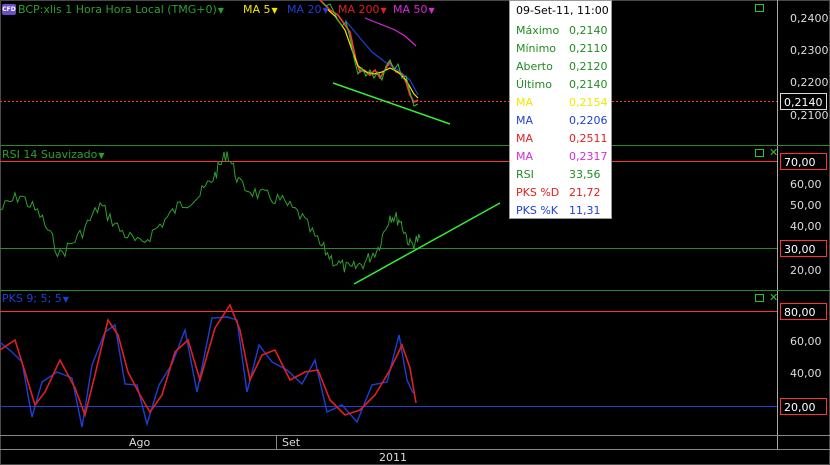 This screenshot has width=830, height=465. Describe the element at coordinates (427, 243) in the screenshot. I see `rsi-trendline` at that location.